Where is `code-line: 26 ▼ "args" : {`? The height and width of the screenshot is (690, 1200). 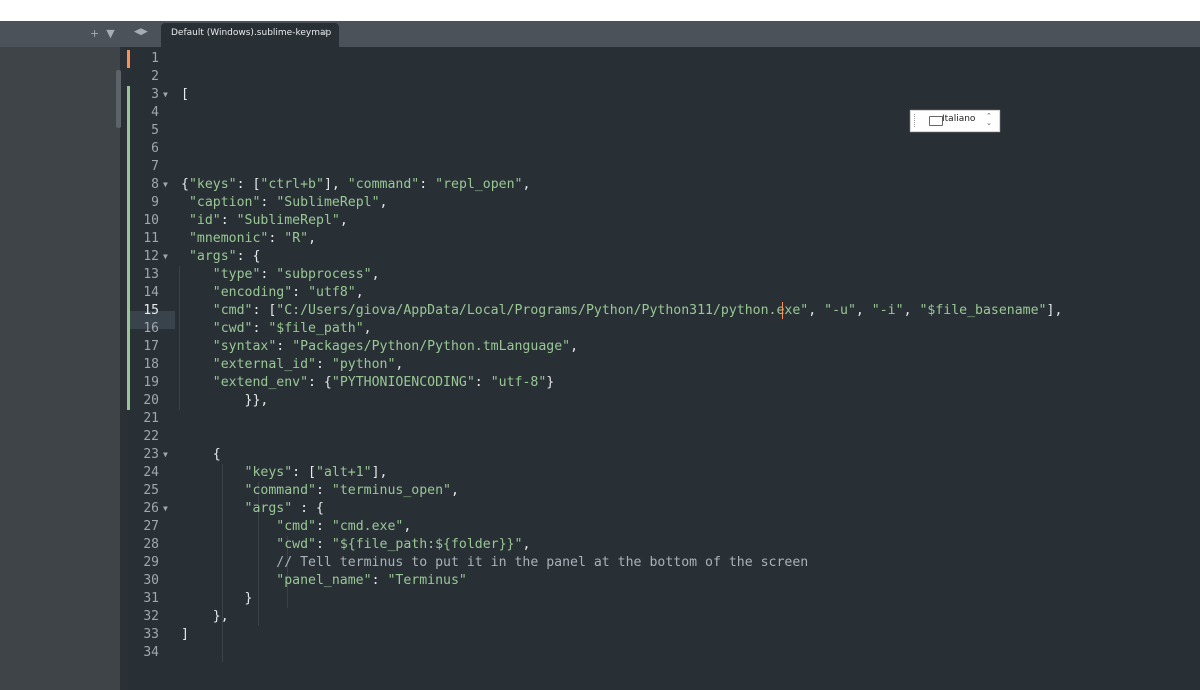
code-line: 26 ▼ "args" : { is located at coordinates (663, 509).